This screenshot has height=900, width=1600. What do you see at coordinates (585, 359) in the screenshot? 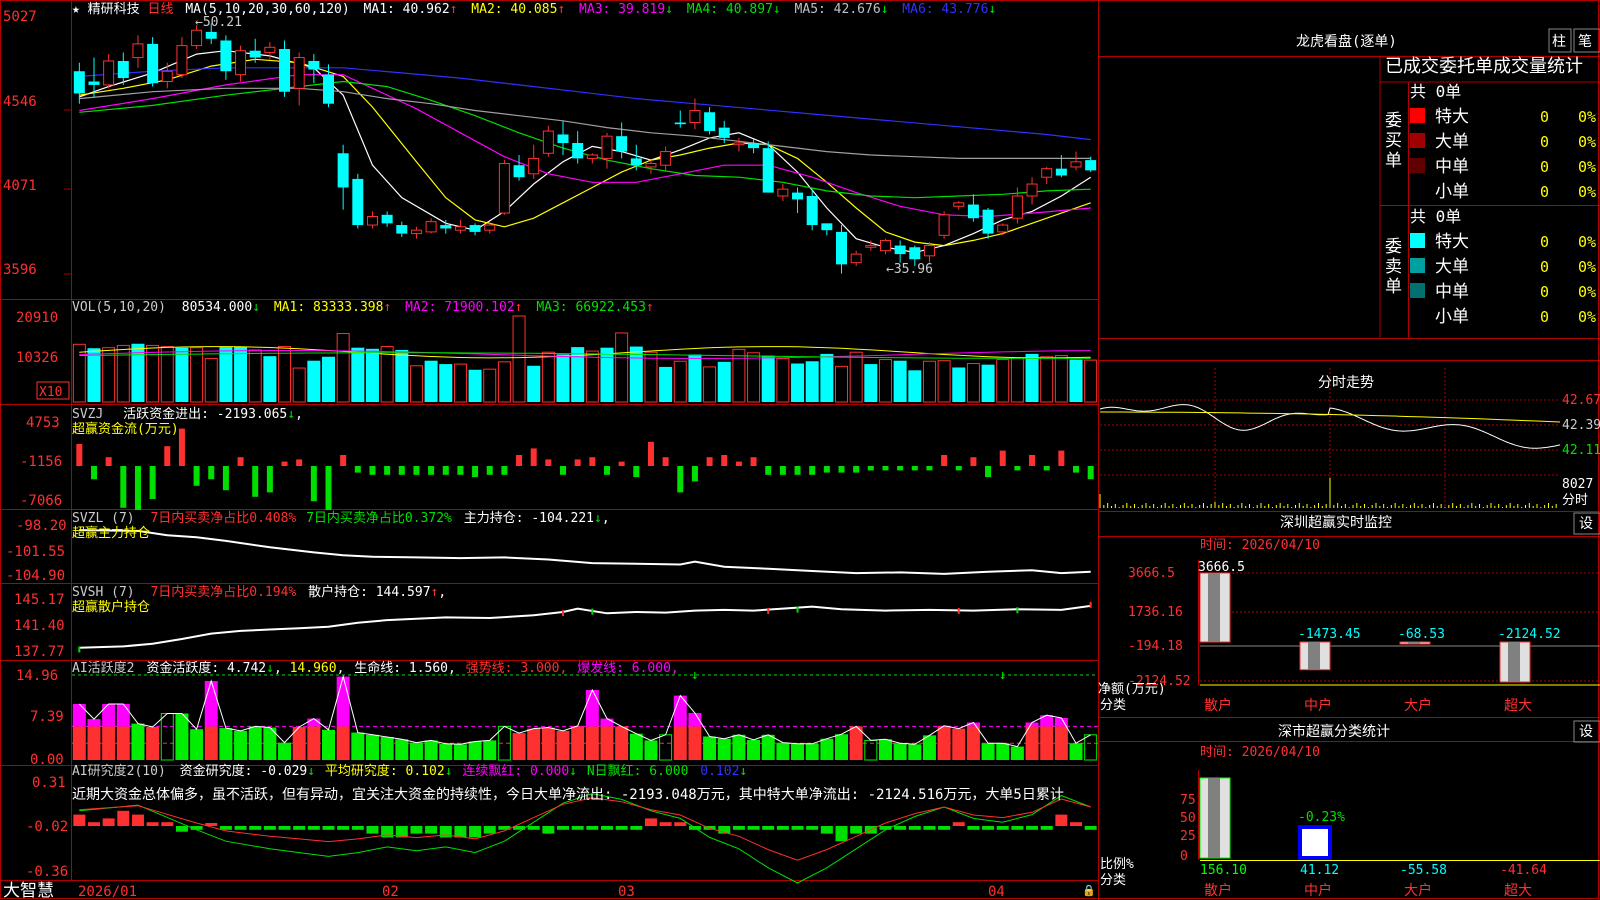
I see `volume-panel` at bounding box center [585, 359].